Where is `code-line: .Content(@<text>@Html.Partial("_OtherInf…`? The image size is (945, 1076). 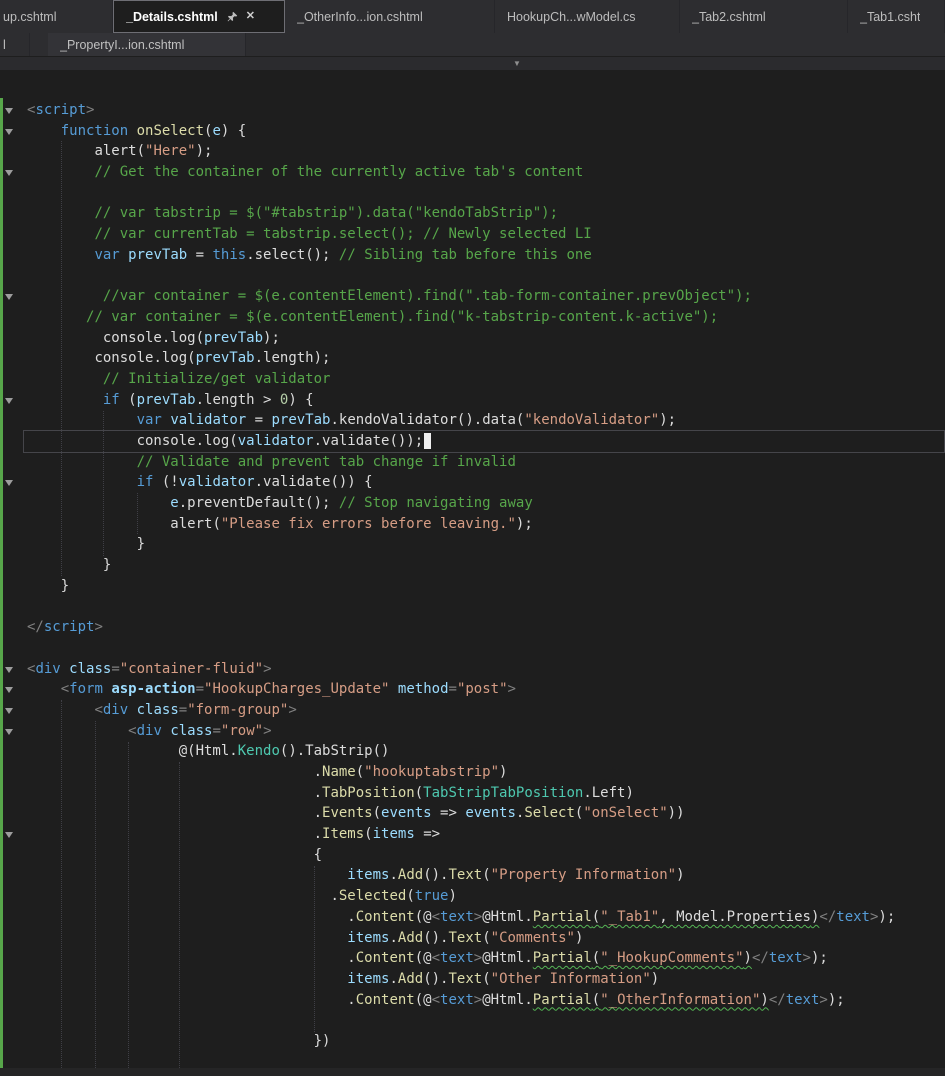
code-line: .Content(@<text>@Html.Partial("_OtherInf… is located at coordinates (472, 1000).